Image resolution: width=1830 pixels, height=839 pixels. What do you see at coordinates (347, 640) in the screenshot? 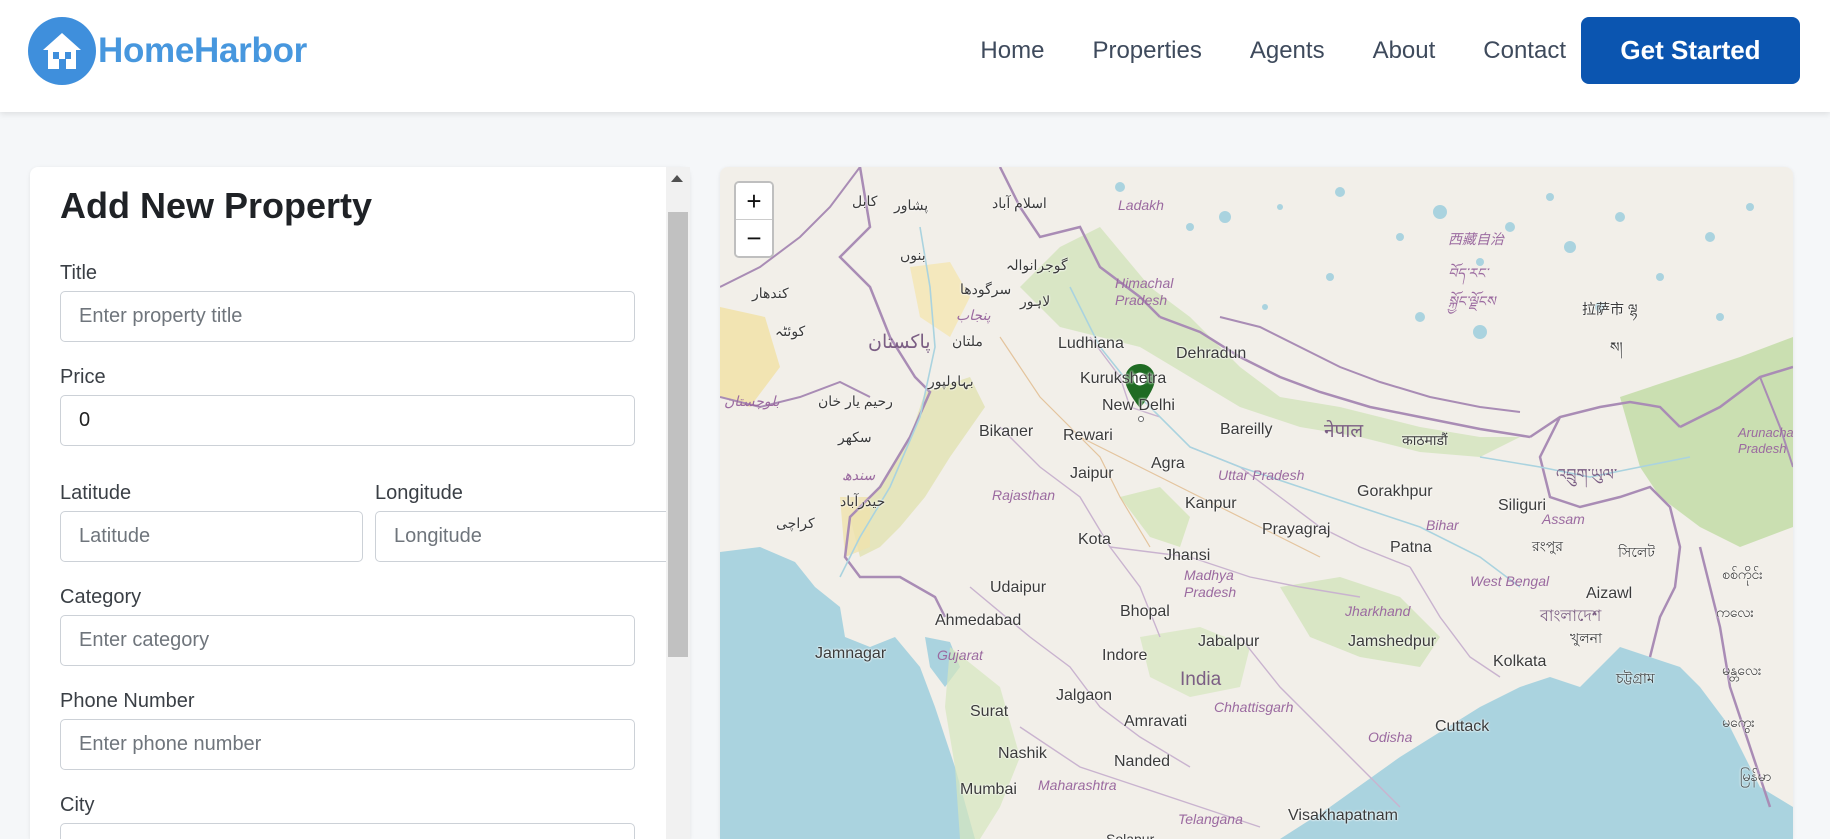
I see `category-input` at bounding box center [347, 640].